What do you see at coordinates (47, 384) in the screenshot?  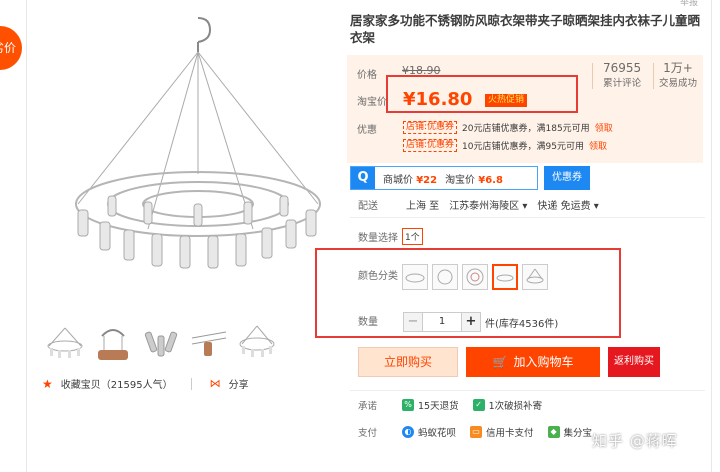 I see `star-icon: ★` at bounding box center [47, 384].